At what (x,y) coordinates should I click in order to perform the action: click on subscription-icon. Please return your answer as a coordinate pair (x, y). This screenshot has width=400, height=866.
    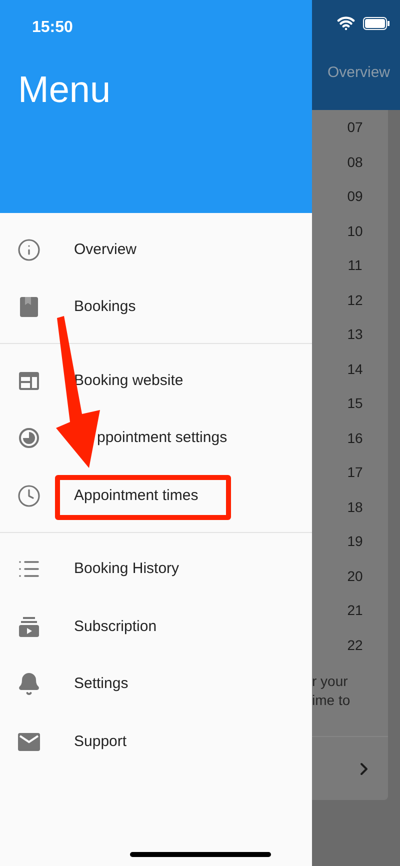
    Looking at the image, I should click on (29, 627).